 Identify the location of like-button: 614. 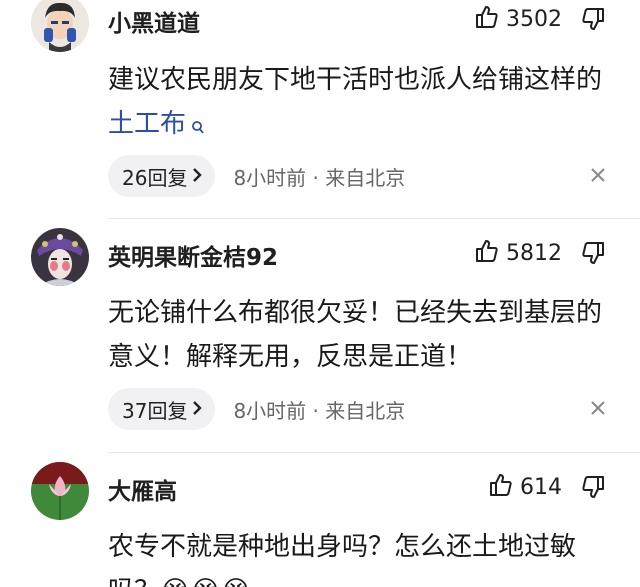
(525, 487).